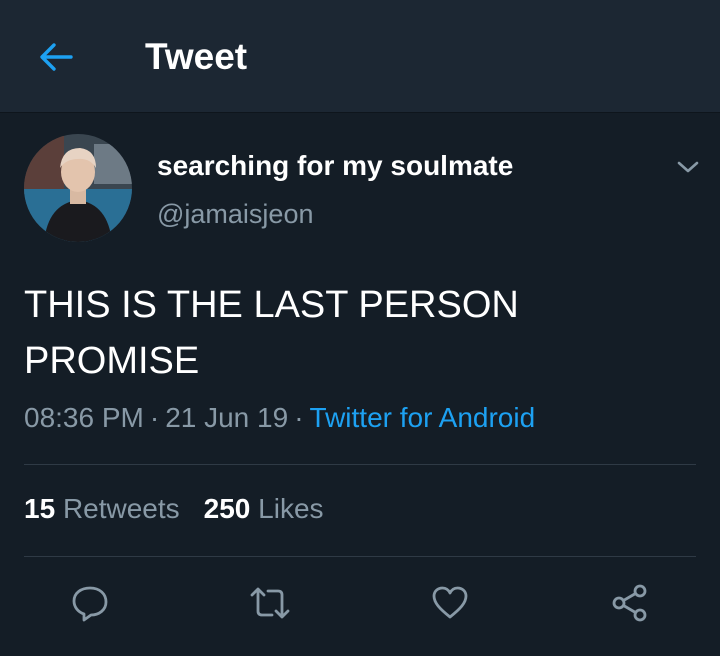 This screenshot has width=720, height=656. I want to click on tweet-meta: 08:36 PM · 21 Jun 19 · Twitter for Android, so click(279, 418).